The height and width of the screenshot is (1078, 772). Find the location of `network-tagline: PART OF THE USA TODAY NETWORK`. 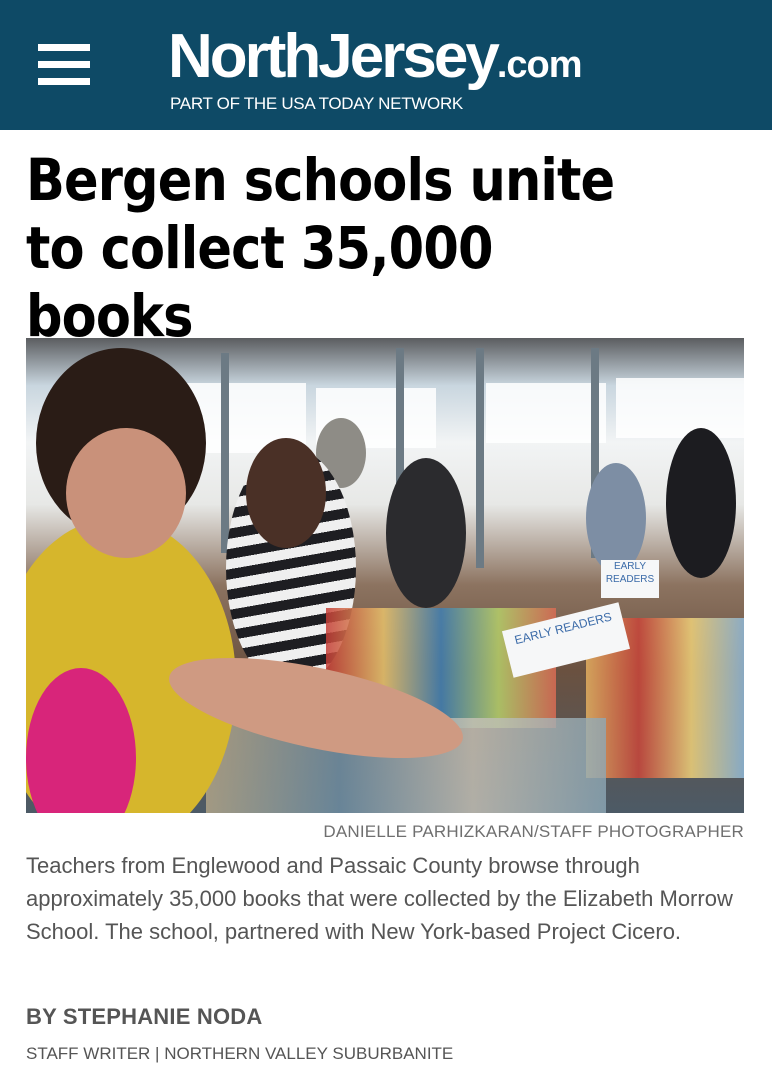

network-tagline: PART OF THE USA TODAY NETWORK is located at coordinates (316, 103).